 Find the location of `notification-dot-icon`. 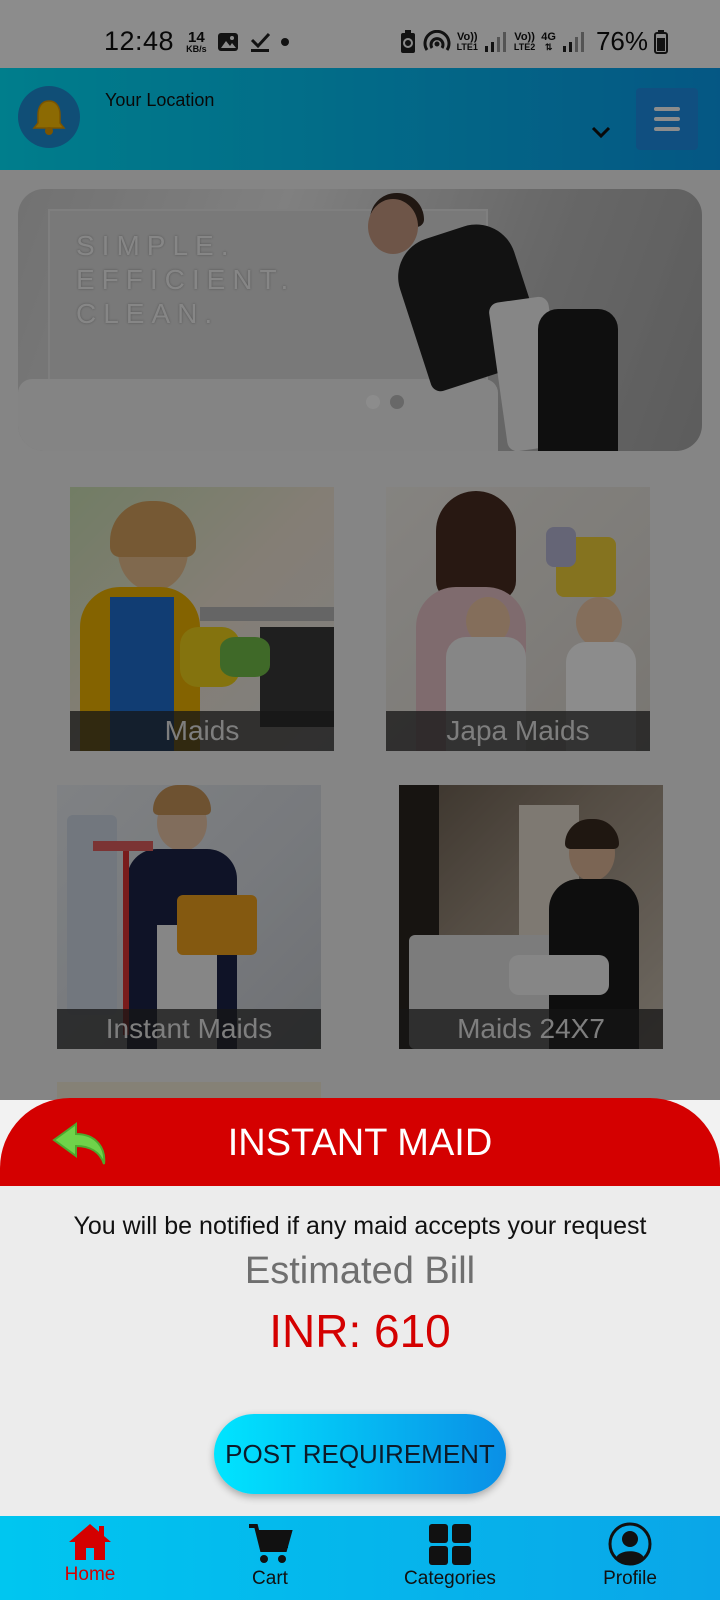

notification-dot-icon is located at coordinates (284, 41).